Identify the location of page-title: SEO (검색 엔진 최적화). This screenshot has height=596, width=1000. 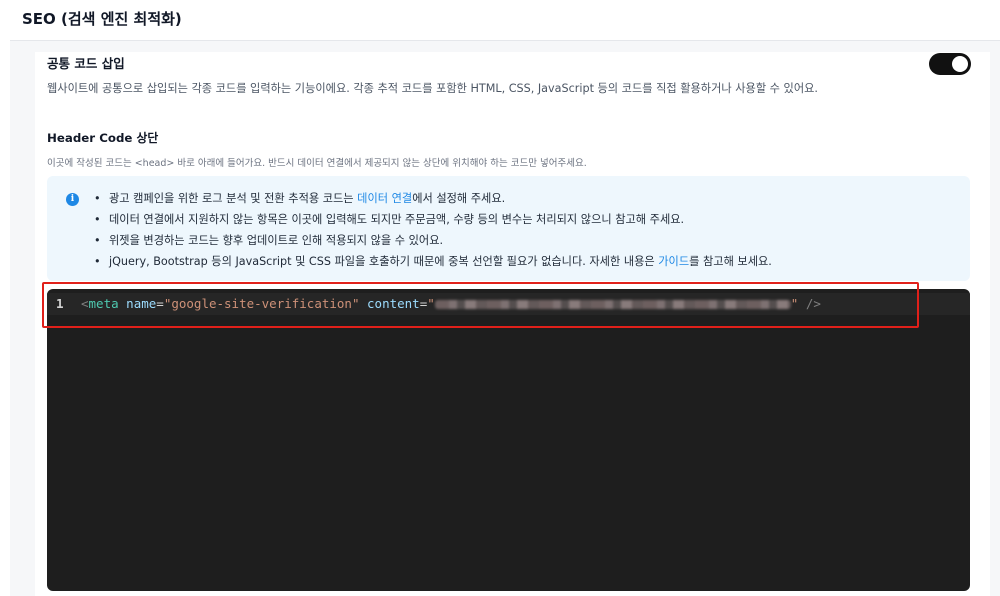
(102, 19).